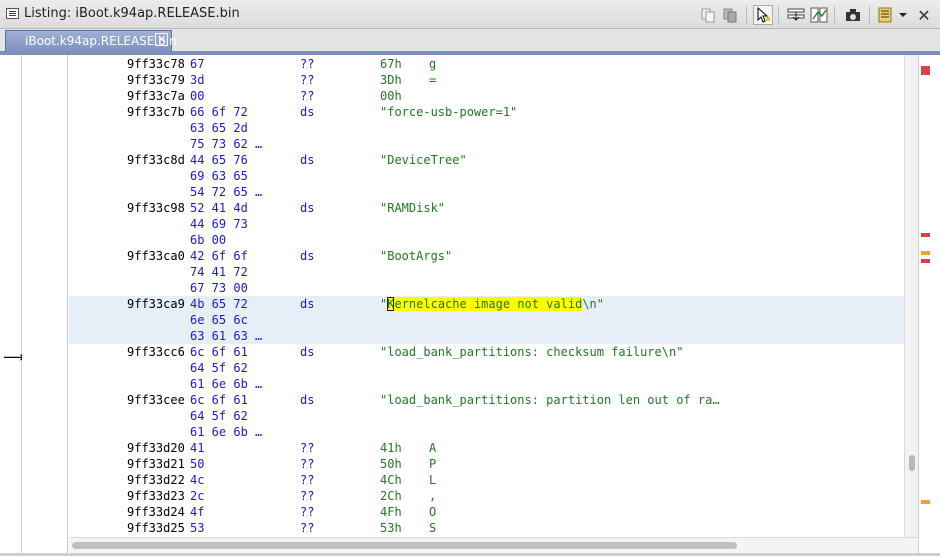 The image size is (940, 556). What do you see at coordinates (219, 224) in the screenshot?
I see `listing-byte-values: 44 69 73` at bounding box center [219, 224].